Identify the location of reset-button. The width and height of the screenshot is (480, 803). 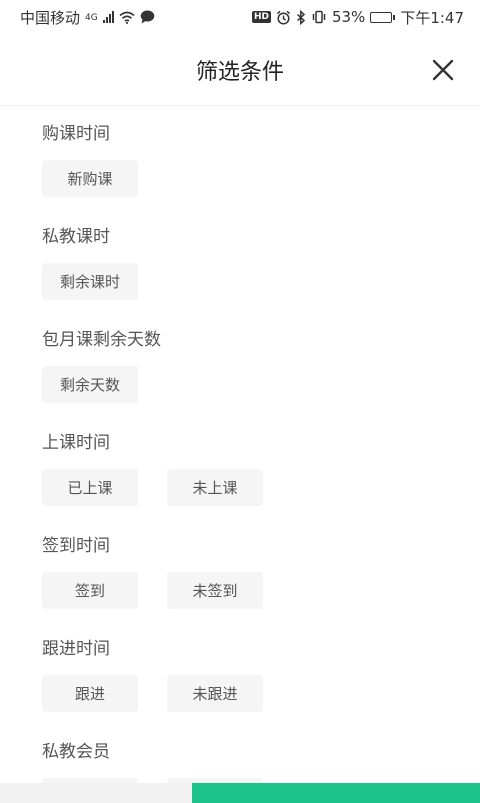
(96, 793).